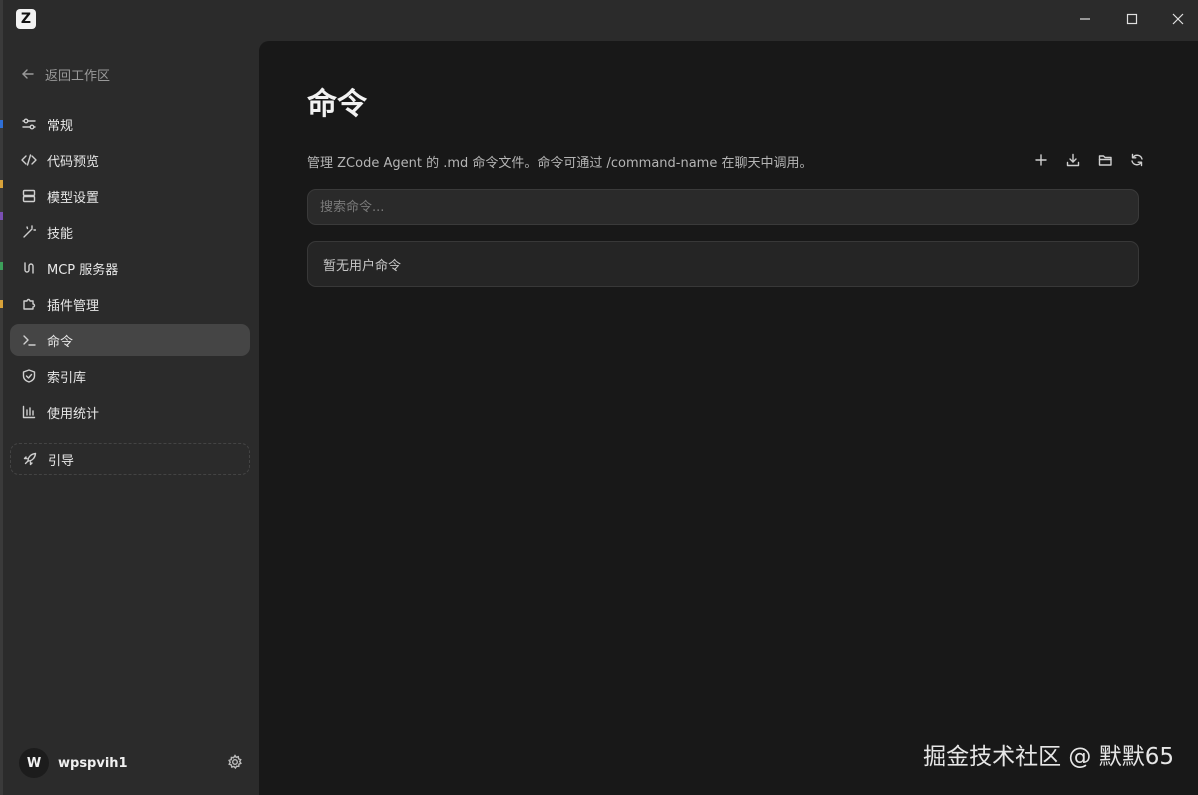 This screenshot has width=1198, height=795. Describe the element at coordinates (29, 160) in the screenshot. I see `code-icon` at that location.